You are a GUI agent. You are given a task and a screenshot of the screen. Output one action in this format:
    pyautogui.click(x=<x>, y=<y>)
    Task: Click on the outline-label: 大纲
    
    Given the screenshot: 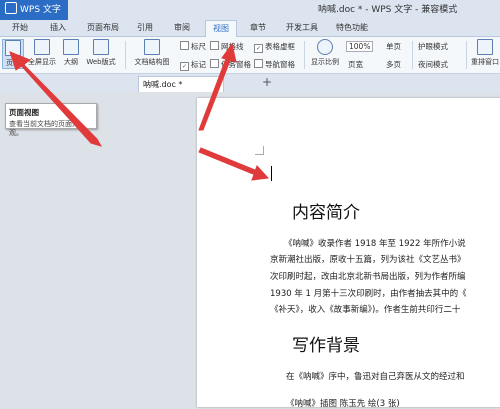 What is the action you would take?
    pyautogui.click(x=71, y=62)
    